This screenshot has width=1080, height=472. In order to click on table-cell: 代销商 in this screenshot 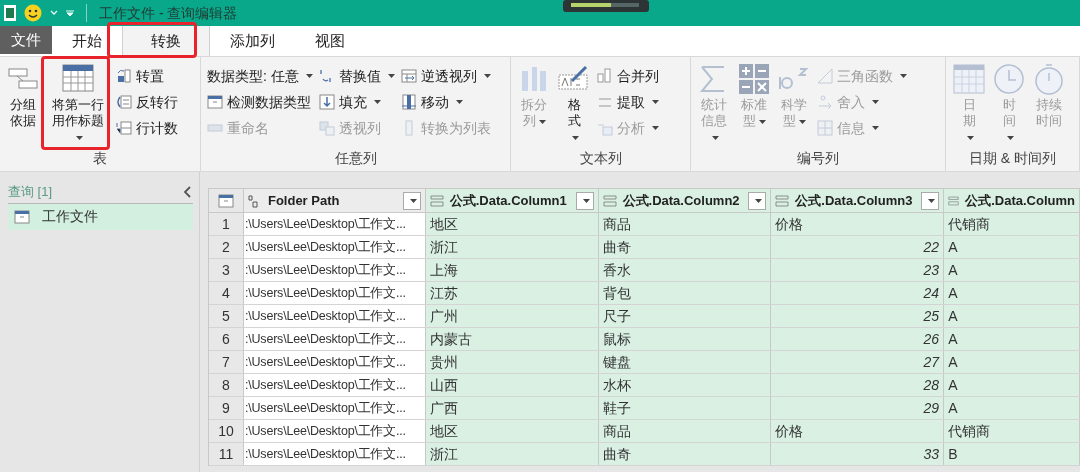, I will do `click(1012, 431)`.